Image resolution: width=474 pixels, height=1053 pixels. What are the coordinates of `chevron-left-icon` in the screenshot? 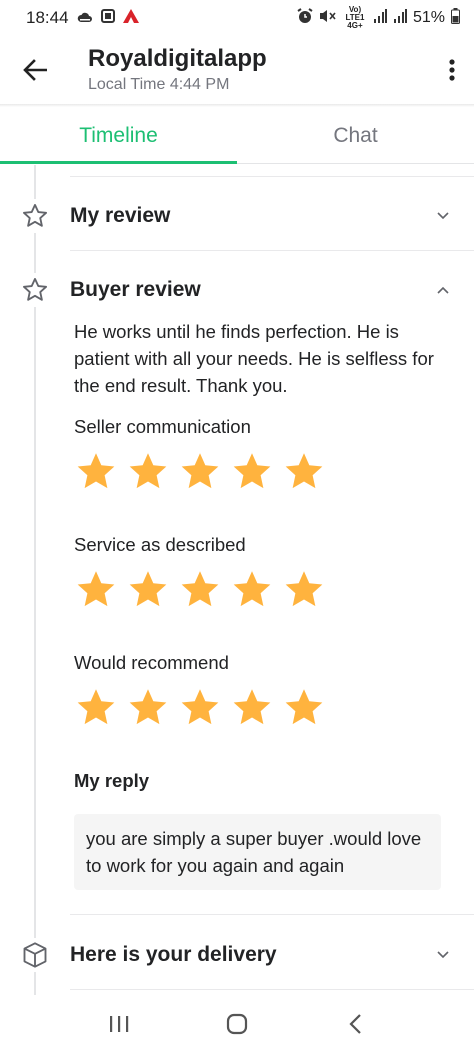 It's located at (355, 1024).